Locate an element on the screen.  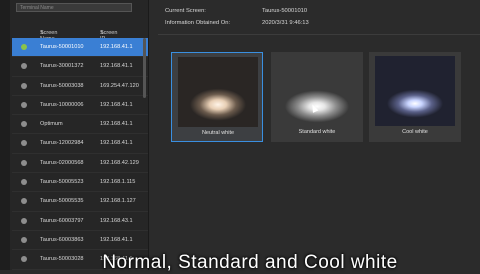
screen-name: Taurus-50005523 is located at coordinates (62, 182).